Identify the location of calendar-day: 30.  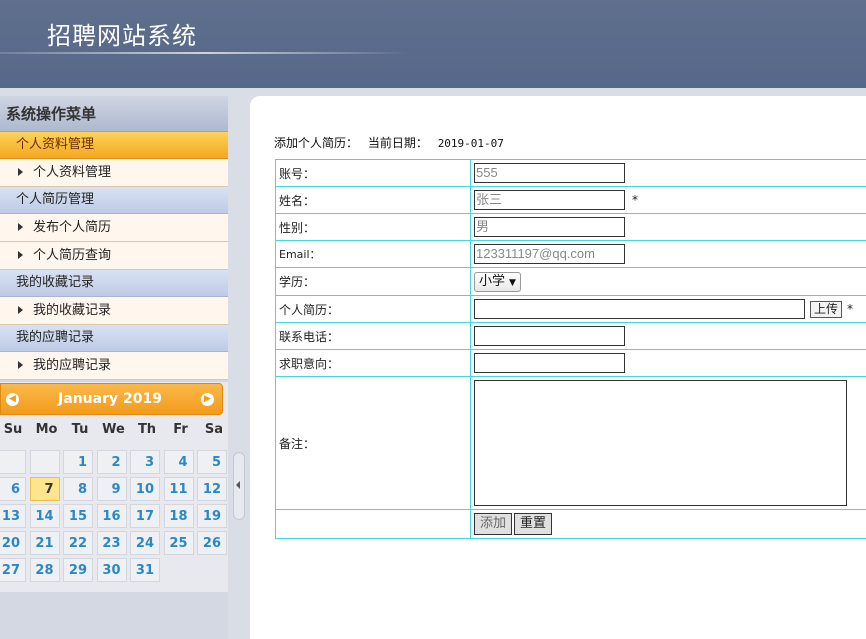
(111, 570).